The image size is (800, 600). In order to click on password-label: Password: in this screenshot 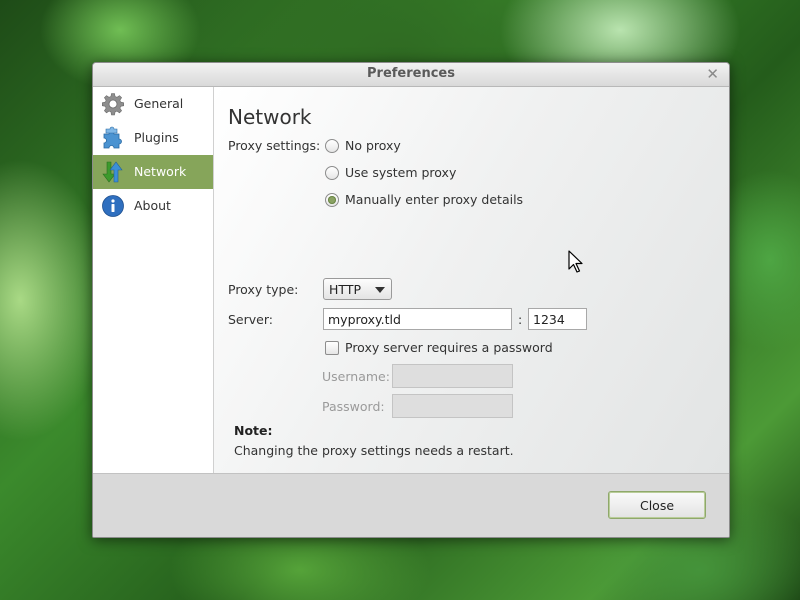, I will do `click(353, 406)`.